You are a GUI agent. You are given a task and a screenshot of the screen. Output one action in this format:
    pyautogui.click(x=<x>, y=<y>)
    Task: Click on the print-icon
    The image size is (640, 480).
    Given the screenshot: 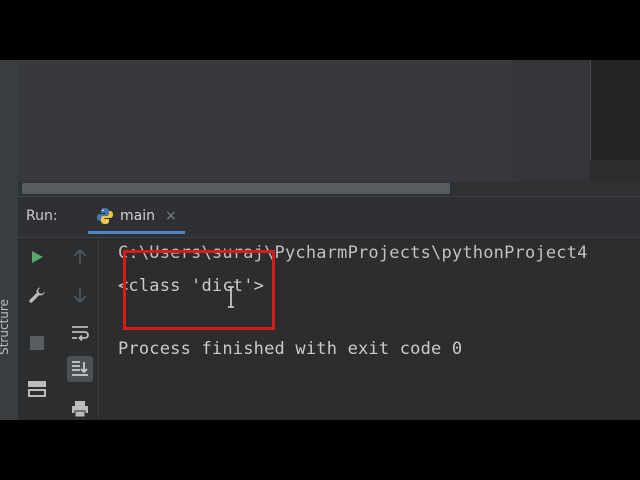 What is the action you would take?
    pyautogui.click(x=80, y=409)
    